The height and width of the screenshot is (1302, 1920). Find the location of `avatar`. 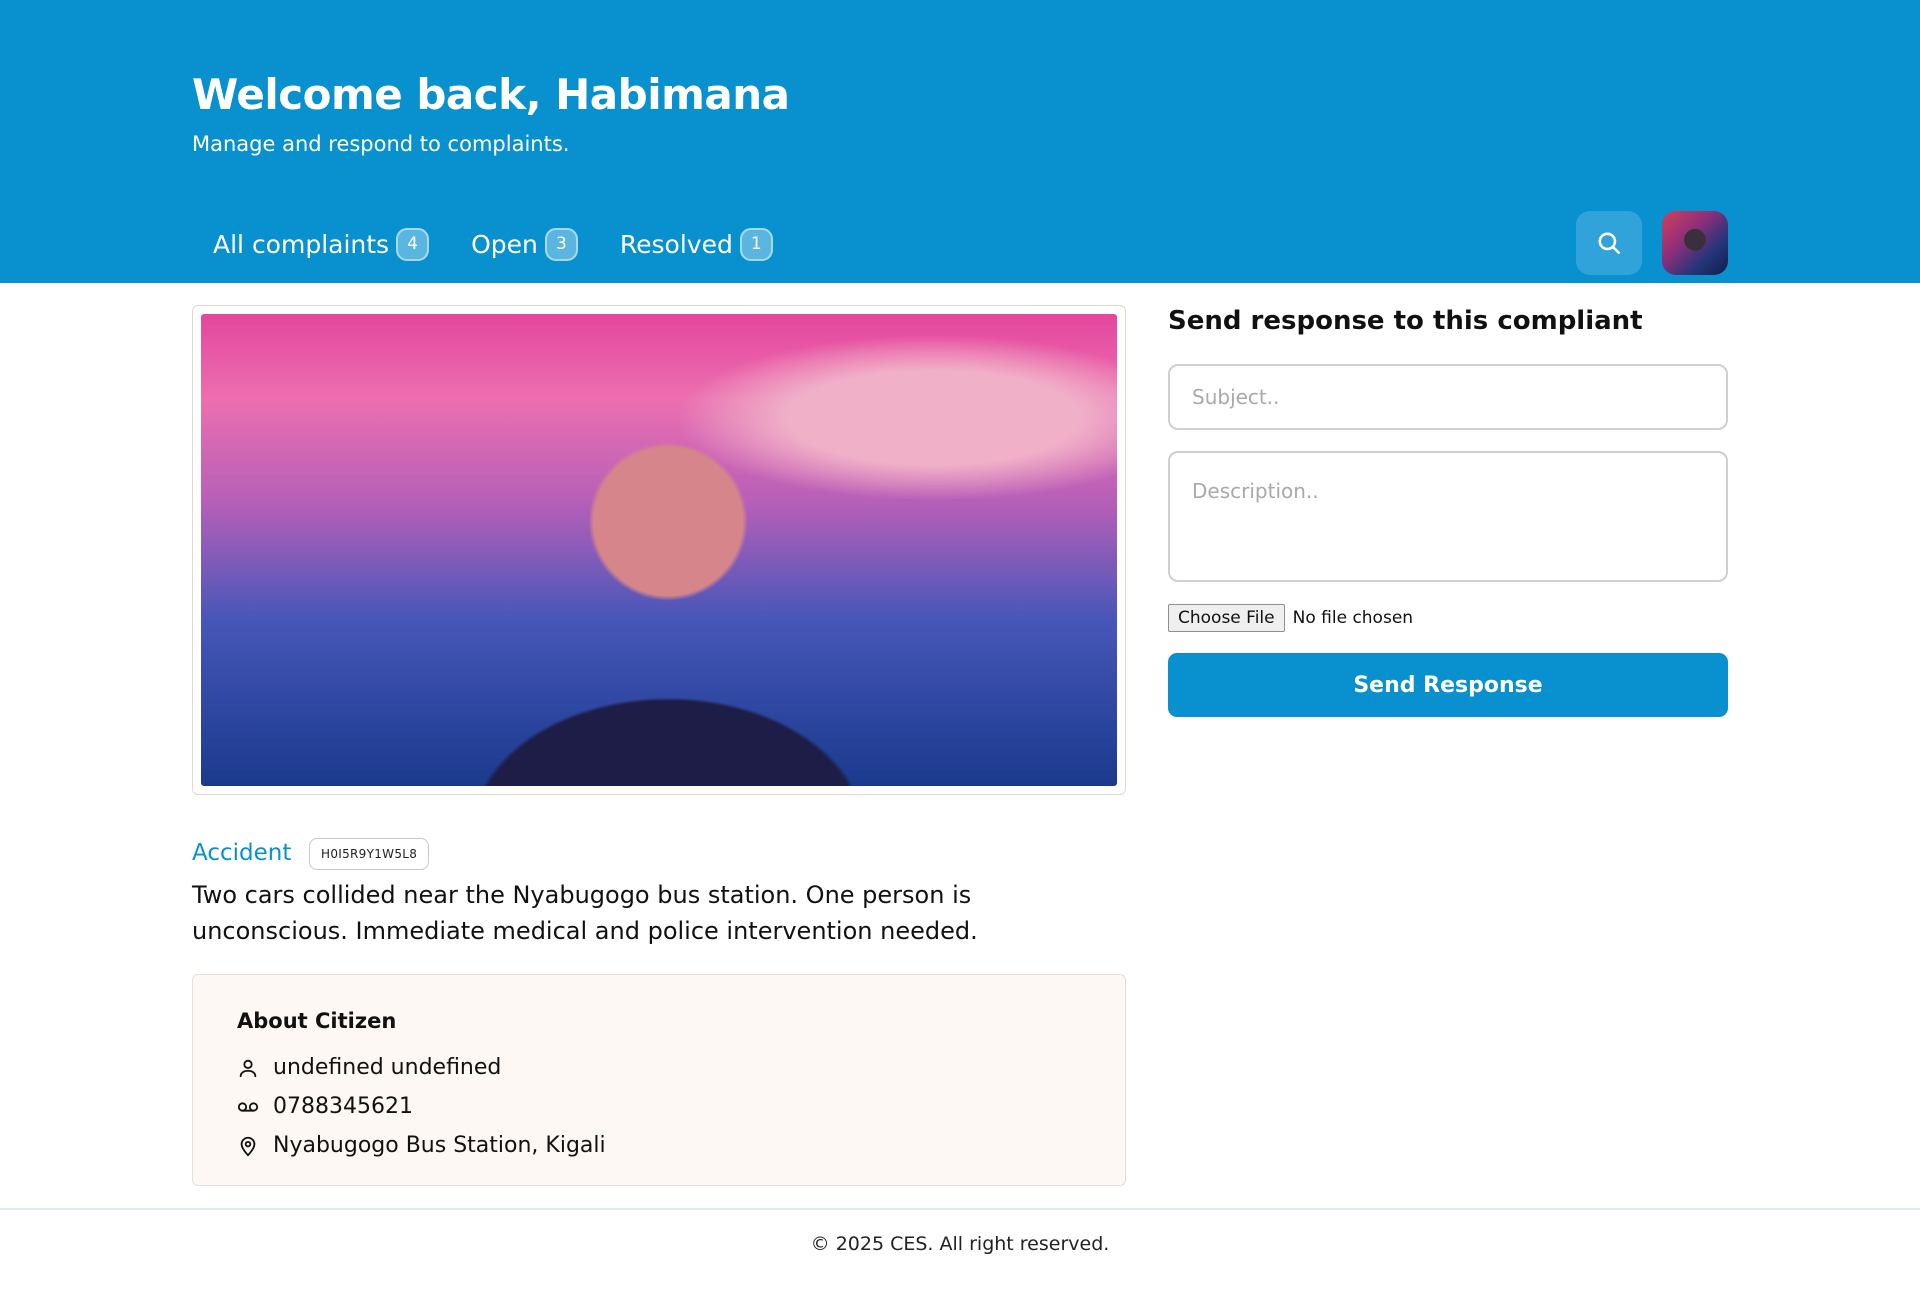

avatar is located at coordinates (1695, 243).